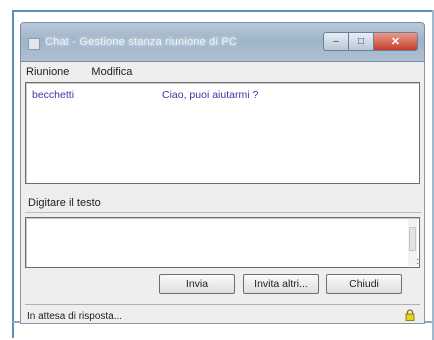 The image size is (434, 340). I want to click on input-label: Digitare il testo, so click(64, 203).